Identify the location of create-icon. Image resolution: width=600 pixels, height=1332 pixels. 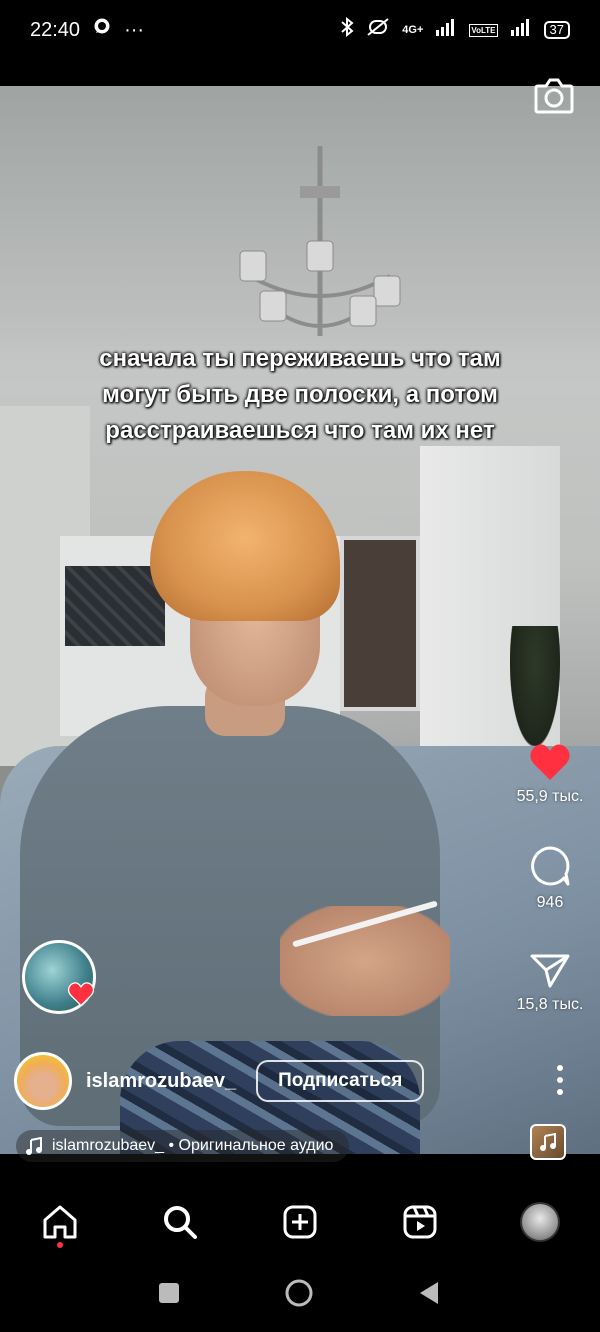
(300, 1222).